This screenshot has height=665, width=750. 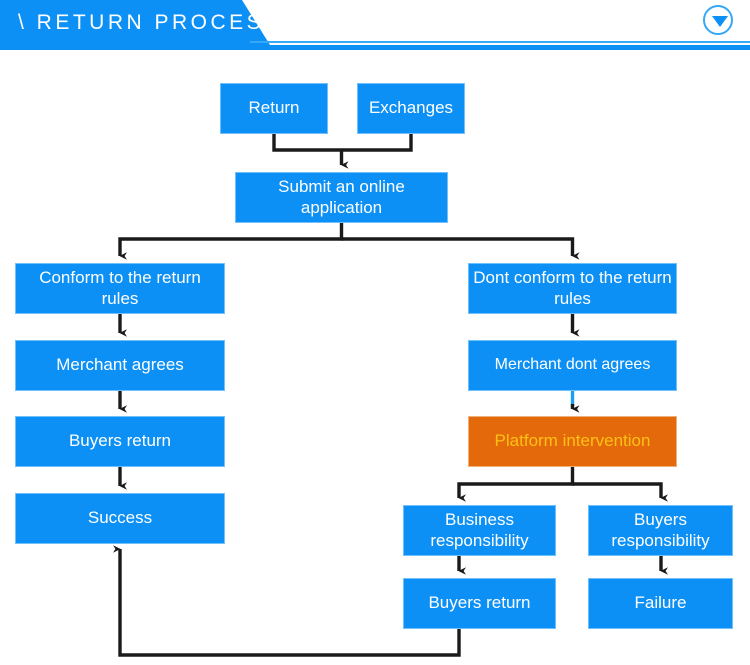 I want to click on node-success: Success, so click(x=120, y=518).